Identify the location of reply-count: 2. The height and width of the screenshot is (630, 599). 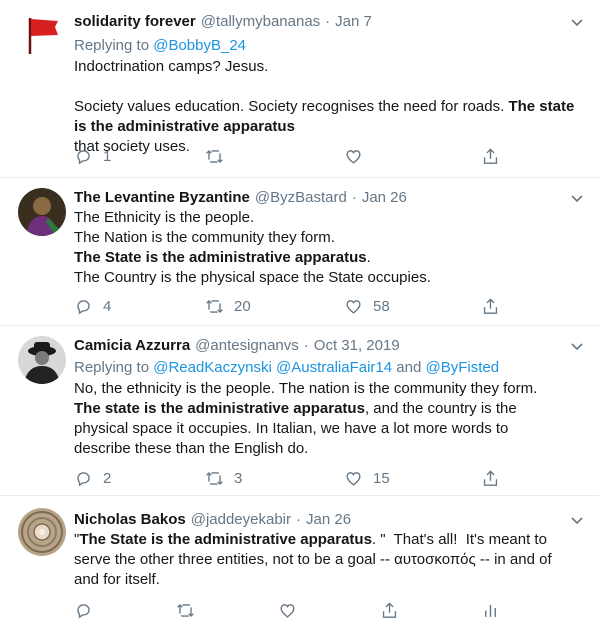
(107, 478).